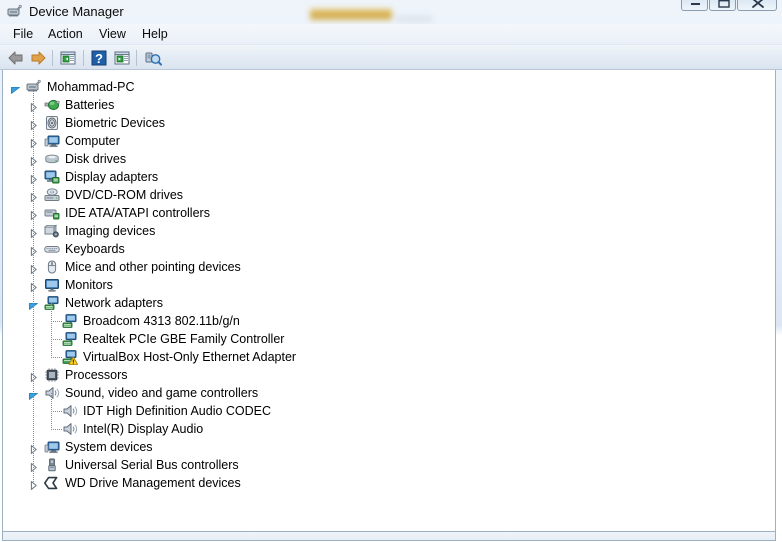 The width and height of the screenshot is (782, 542). Describe the element at coordinates (52, 159) in the screenshot. I see `disk-drive-icon` at that location.